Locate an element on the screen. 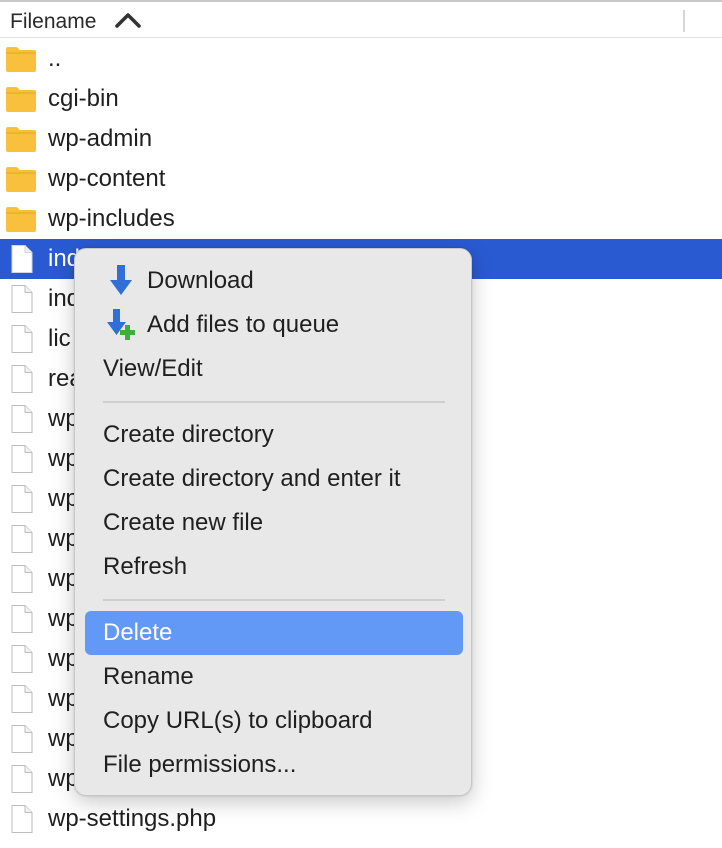 The image size is (722, 848). menu-item-add-to-queue: Add files to queue is located at coordinates (274, 325).